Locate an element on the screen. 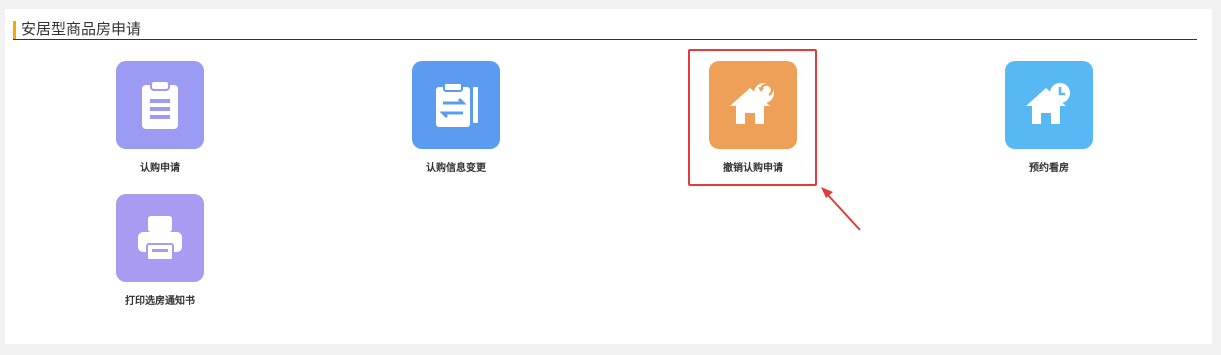 The height and width of the screenshot is (355, 1221). annotation-arrow-icon is located at coordinates (841, 209).